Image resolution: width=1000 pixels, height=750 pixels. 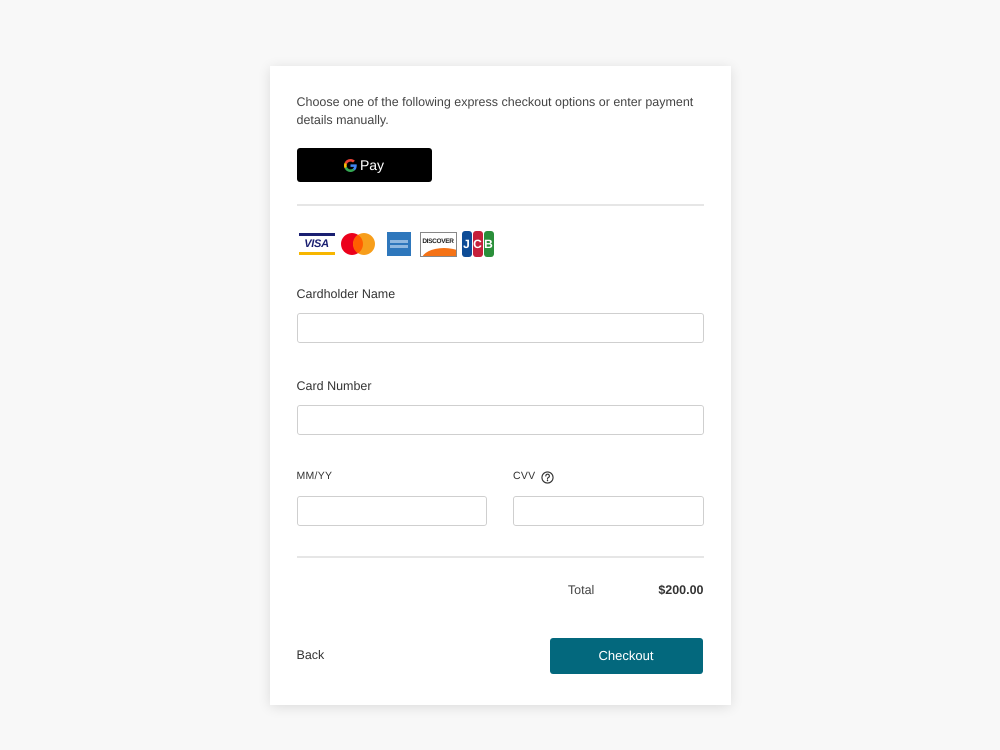 I want to click on amex-logo, so click(x=398, y=244).